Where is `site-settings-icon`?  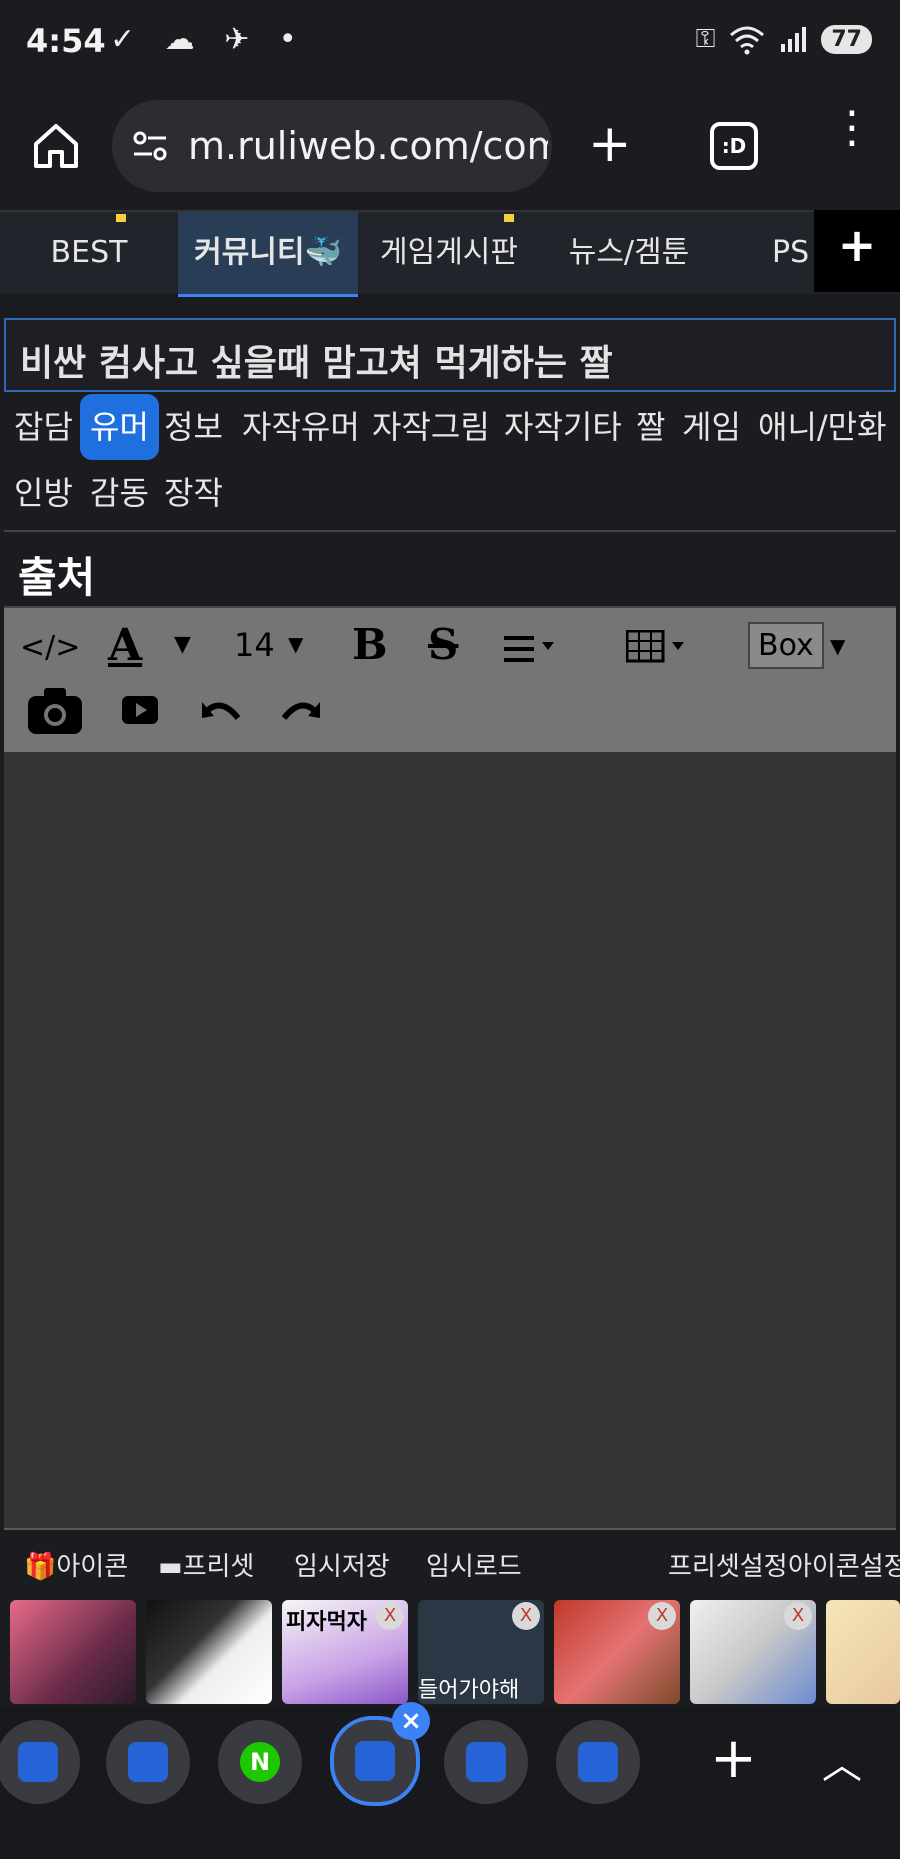
site-settings-icon is located at coordinates (150, 146).